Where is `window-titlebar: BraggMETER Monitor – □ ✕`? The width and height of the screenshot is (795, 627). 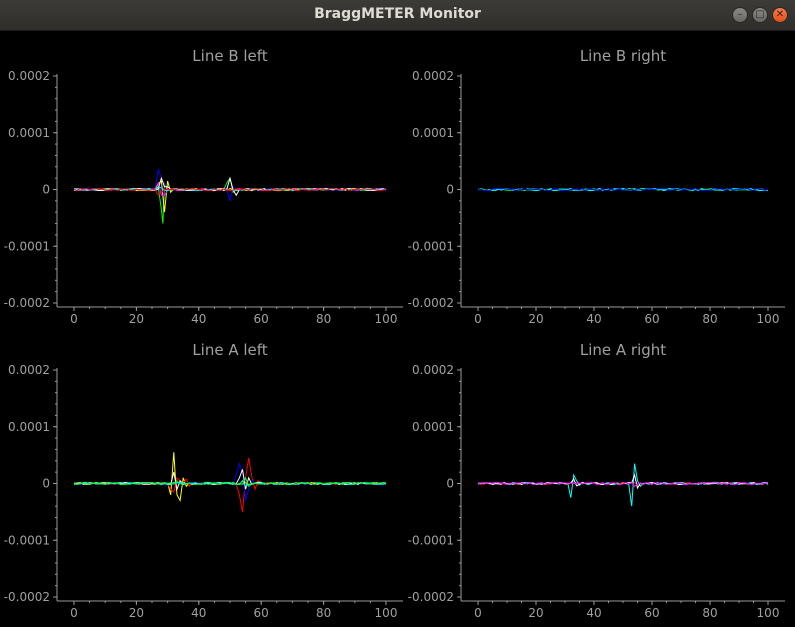 window-titlebar: BraggMETER Monitor – □ ✕ is located at coordinates (397, 15).